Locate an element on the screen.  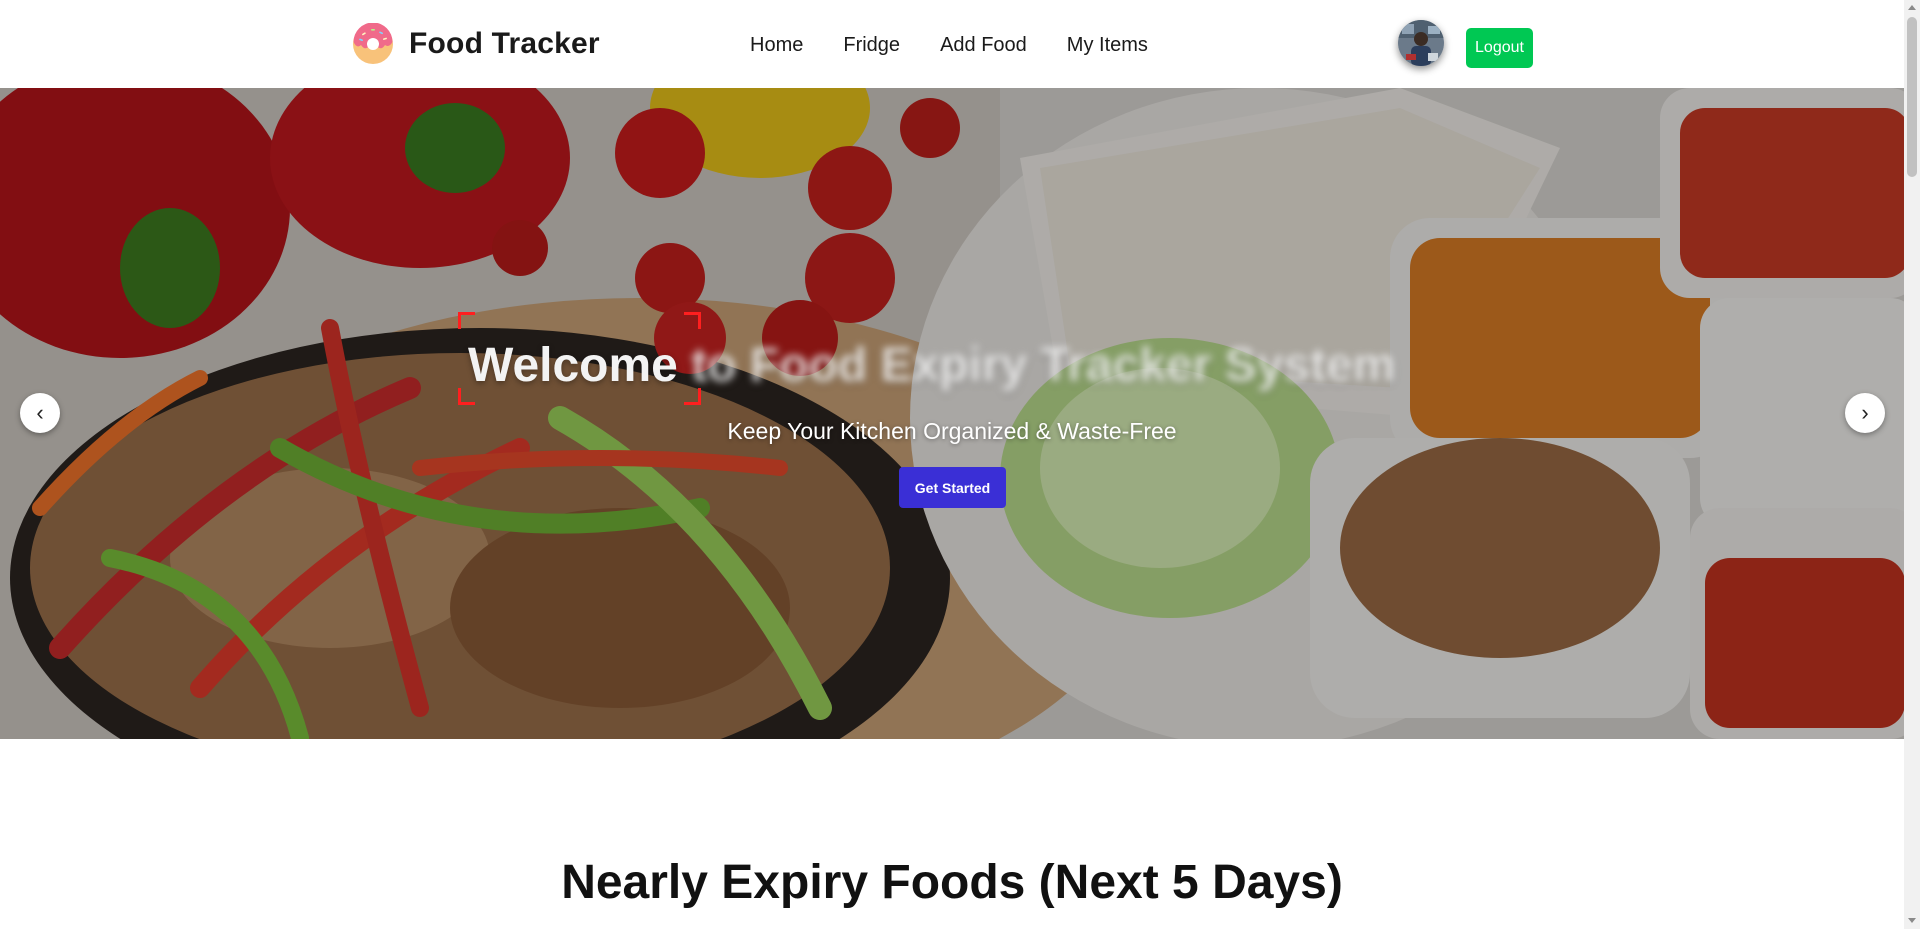
nearly-expiry-heading: Nearly Expiry Foods (Next 5 Days) is located at coordinates (952, 882).